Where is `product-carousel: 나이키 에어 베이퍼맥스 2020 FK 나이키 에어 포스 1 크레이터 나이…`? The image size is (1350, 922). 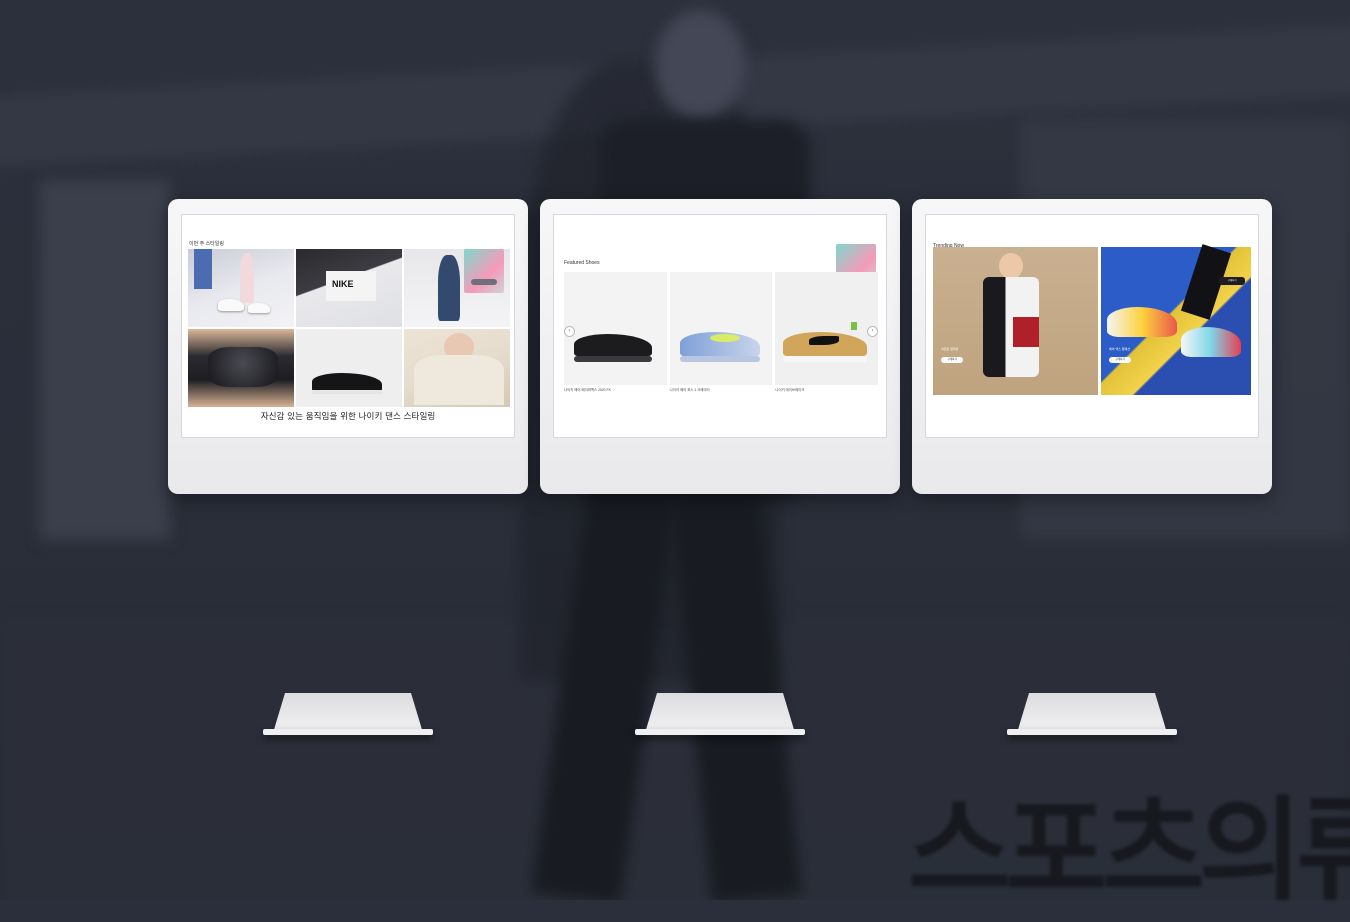
product-carousel: 나이키 에어 베이퍼맥스 2020 FK 나이키 에어 포스 1 크레이터 나이… is located at coordinates (721, 332).